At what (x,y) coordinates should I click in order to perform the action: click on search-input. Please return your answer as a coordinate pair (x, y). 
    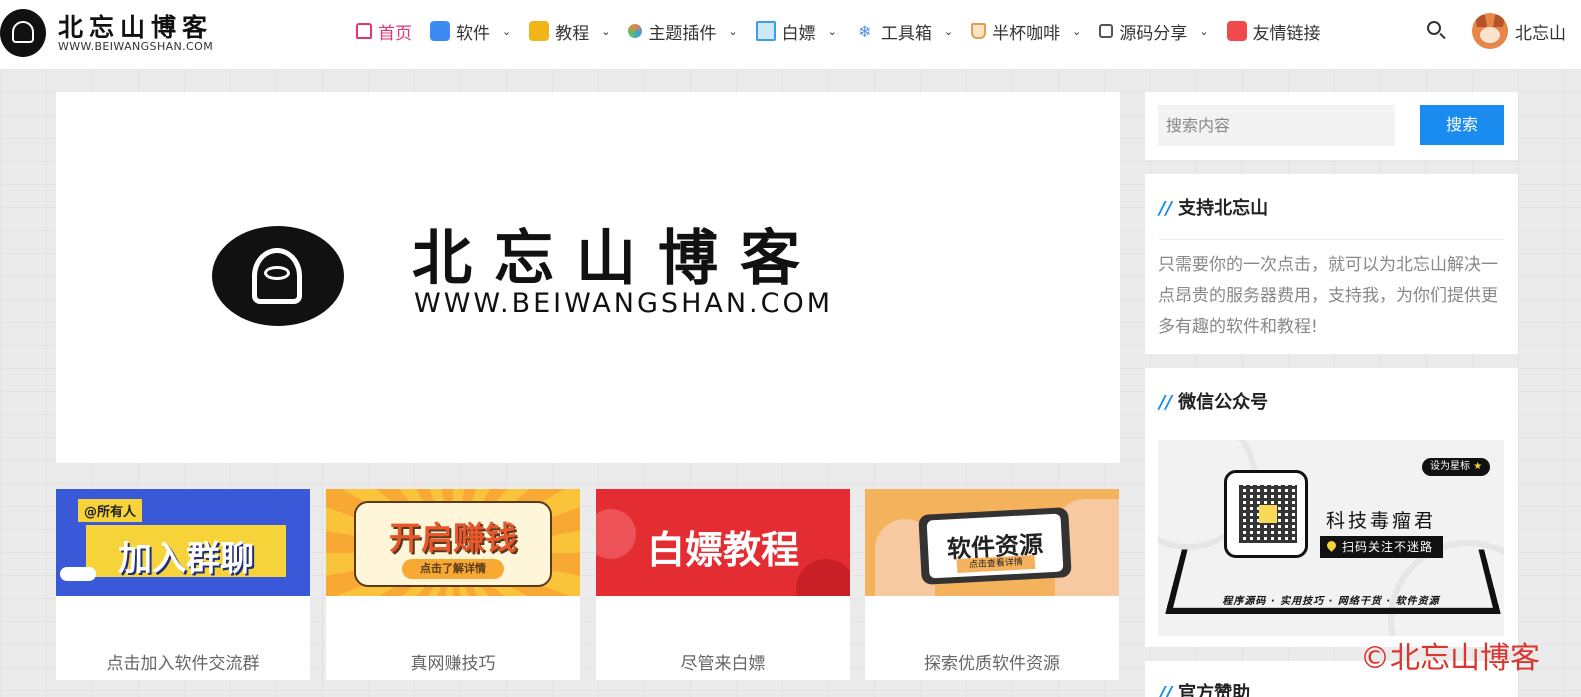
    Looking at the image, I should click on (1276, 125).